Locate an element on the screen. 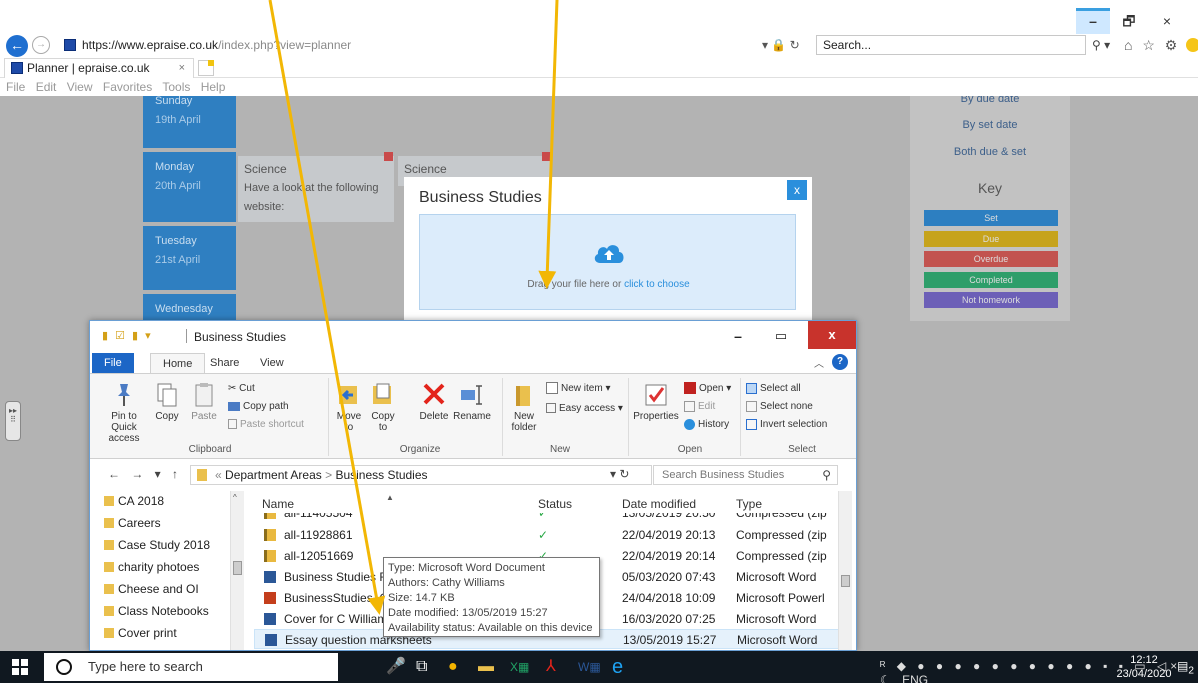 The width and height of the screenshot is (1198, 683). feedback-smiley-icon is located at coordinates (1192, 45).